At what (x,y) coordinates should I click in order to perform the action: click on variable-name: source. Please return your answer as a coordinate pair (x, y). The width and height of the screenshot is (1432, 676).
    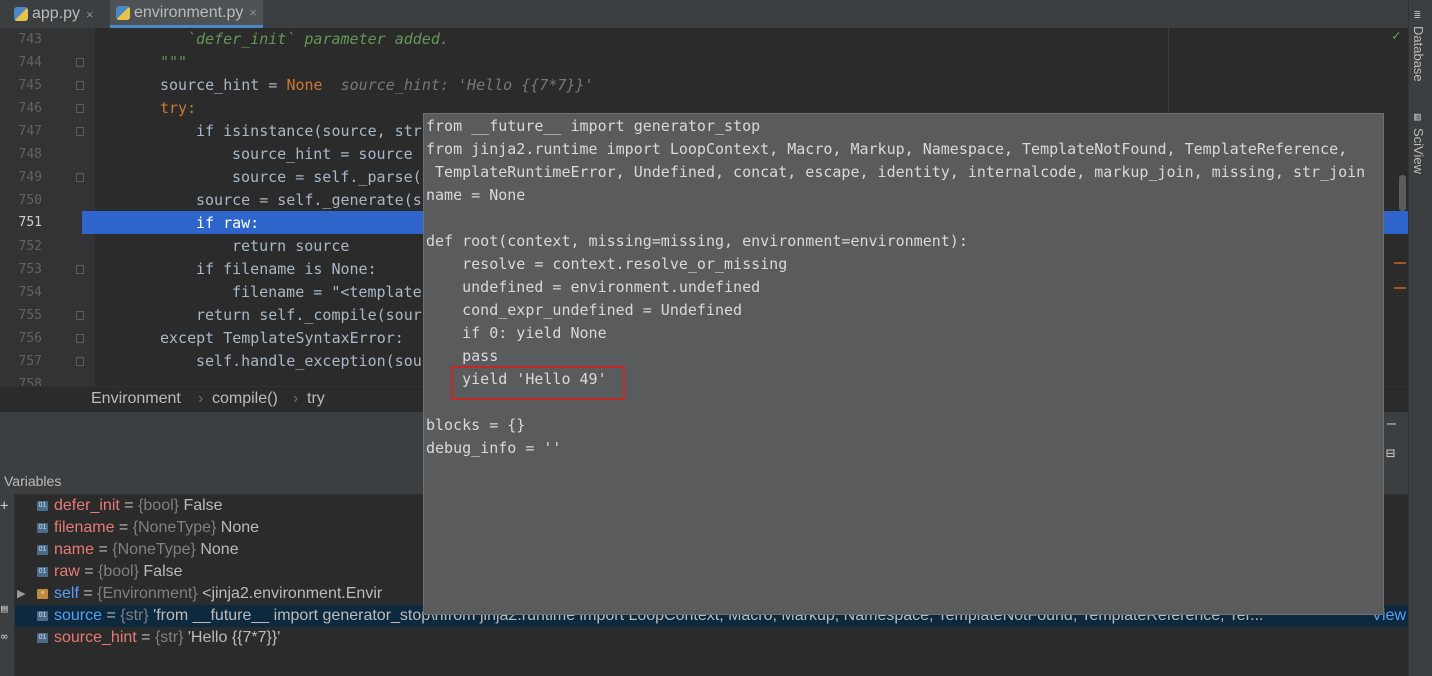
    Looking at the image, I should click on (78, 615).